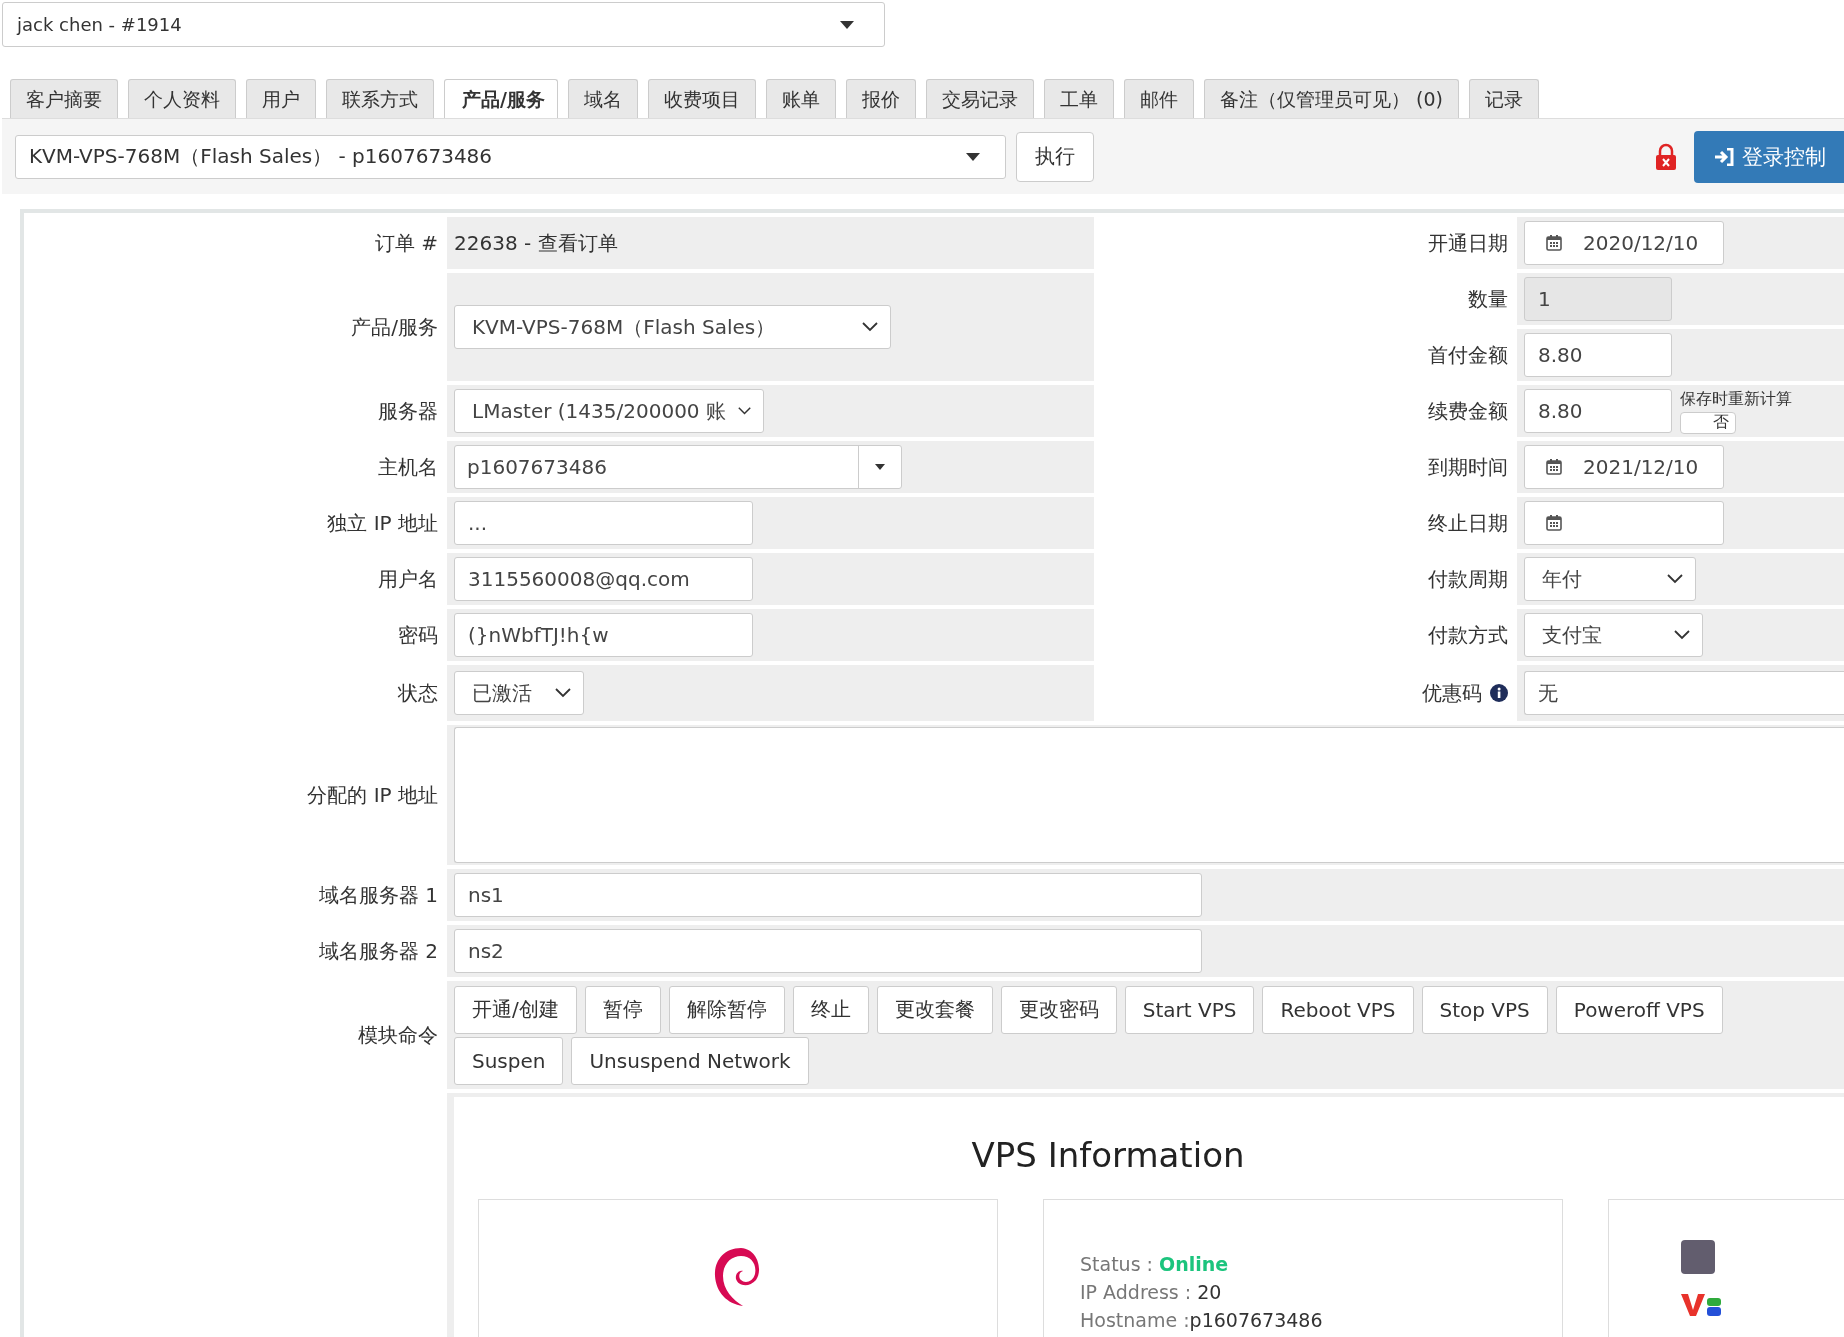 Image resolution: width=1844 pixels, height=1337 pixels. I want to click on select-field: 已激活, so click(519, 693).